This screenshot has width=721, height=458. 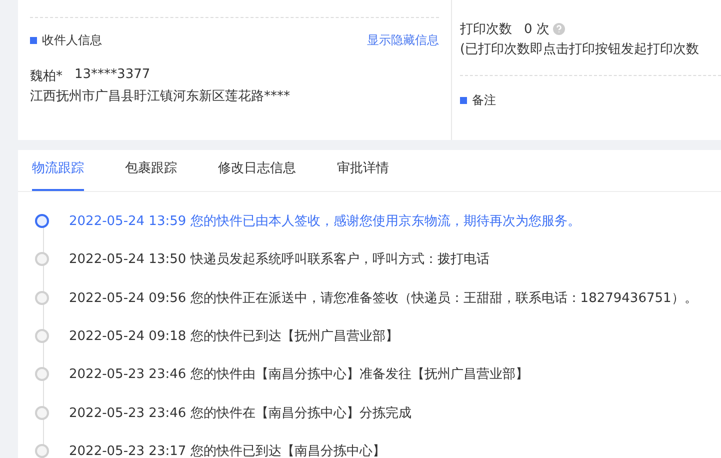 I want to click on timeline-entry: 2022-05-24 09:56 您的快件正在派送中，请您准备签收（快递员：王甜甜，联系电话：18279436751）。, so click(x=383, y=298).